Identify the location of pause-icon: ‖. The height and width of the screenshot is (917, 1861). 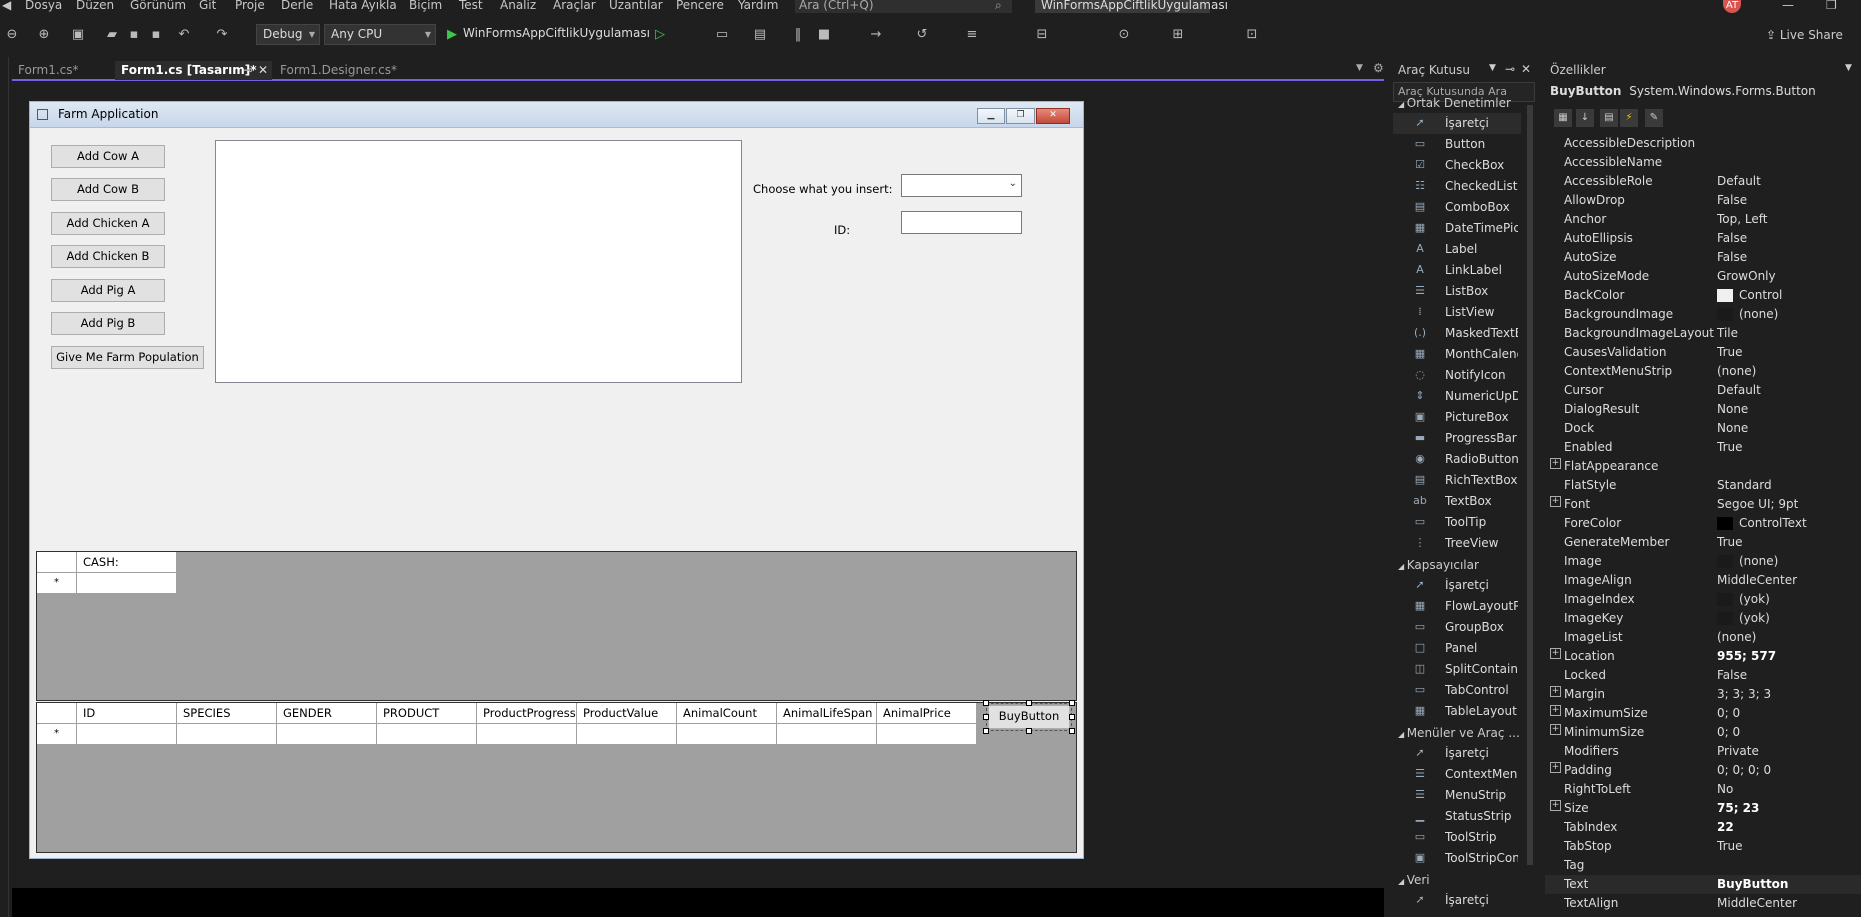
(798, 35).